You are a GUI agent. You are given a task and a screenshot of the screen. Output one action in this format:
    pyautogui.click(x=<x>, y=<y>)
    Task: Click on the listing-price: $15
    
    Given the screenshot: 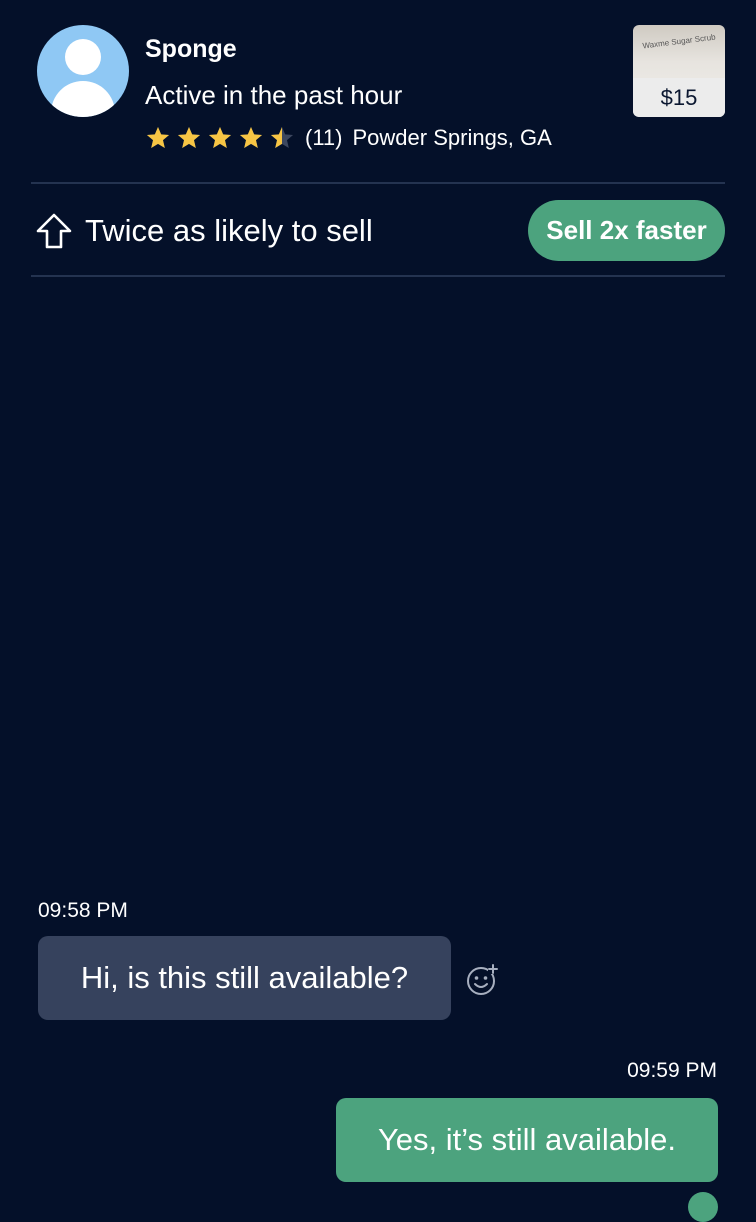 What is the action you would take?
    pyautogui.click(x=679, y=97)
    